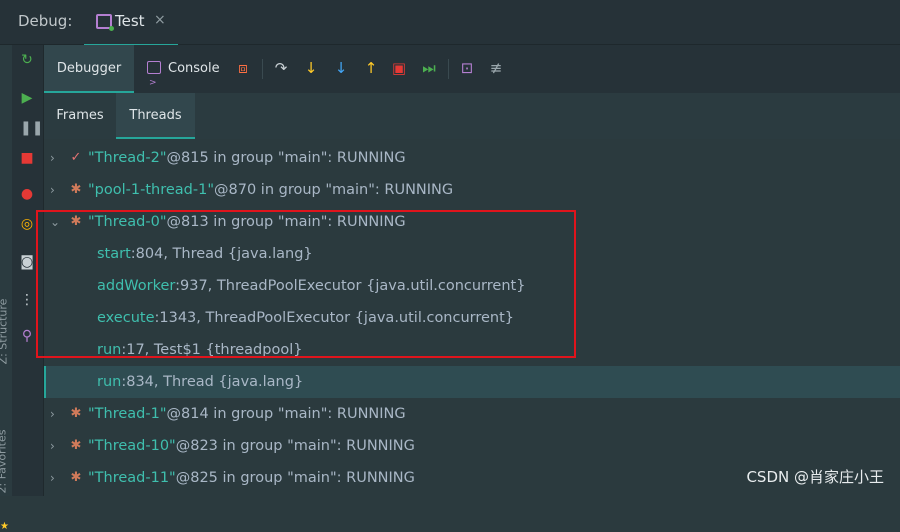 This screenshot has height=532, width=900. What do you see at coordinates (286, 158) in the screenshot?
I see `thread-status: @815 in group "main": RUNNING` at bounding box center [286, 158].